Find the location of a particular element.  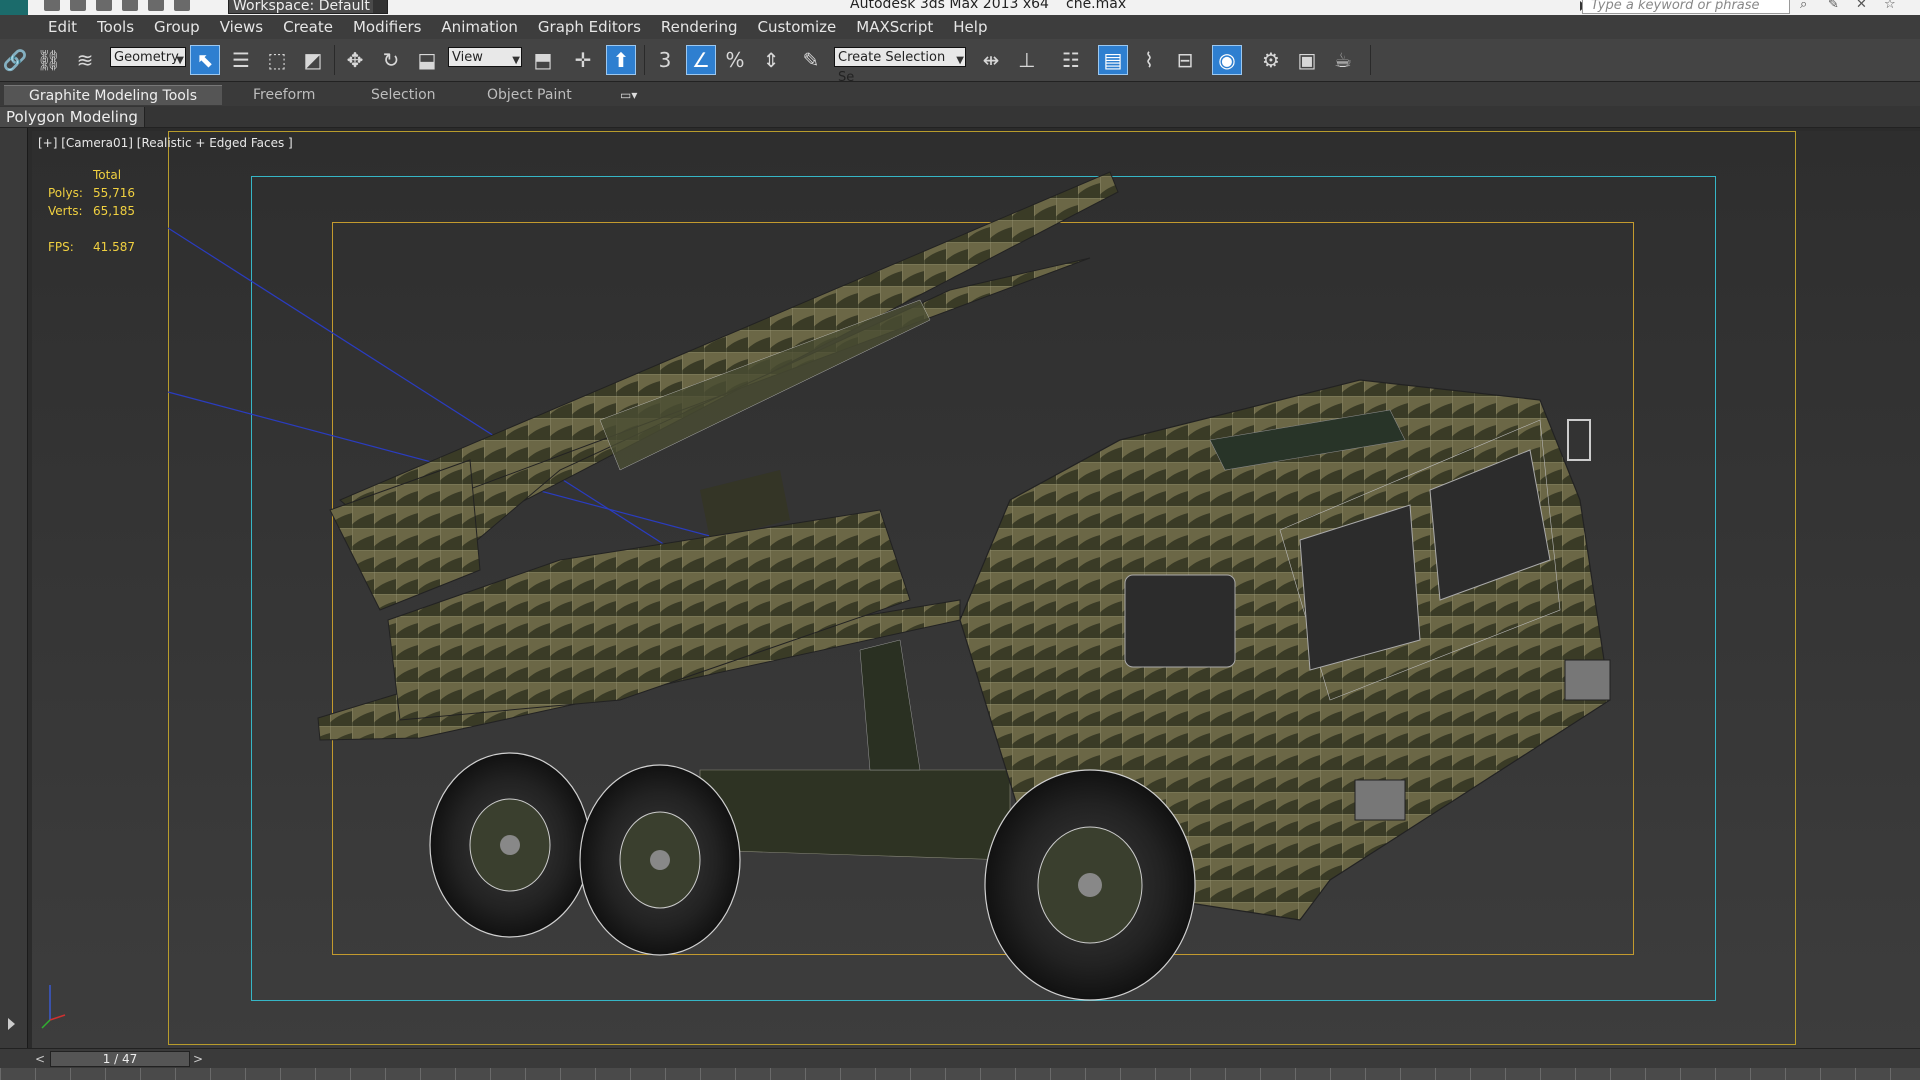

stats-polys-value: 55,716 is located at coordinates (114, 193).